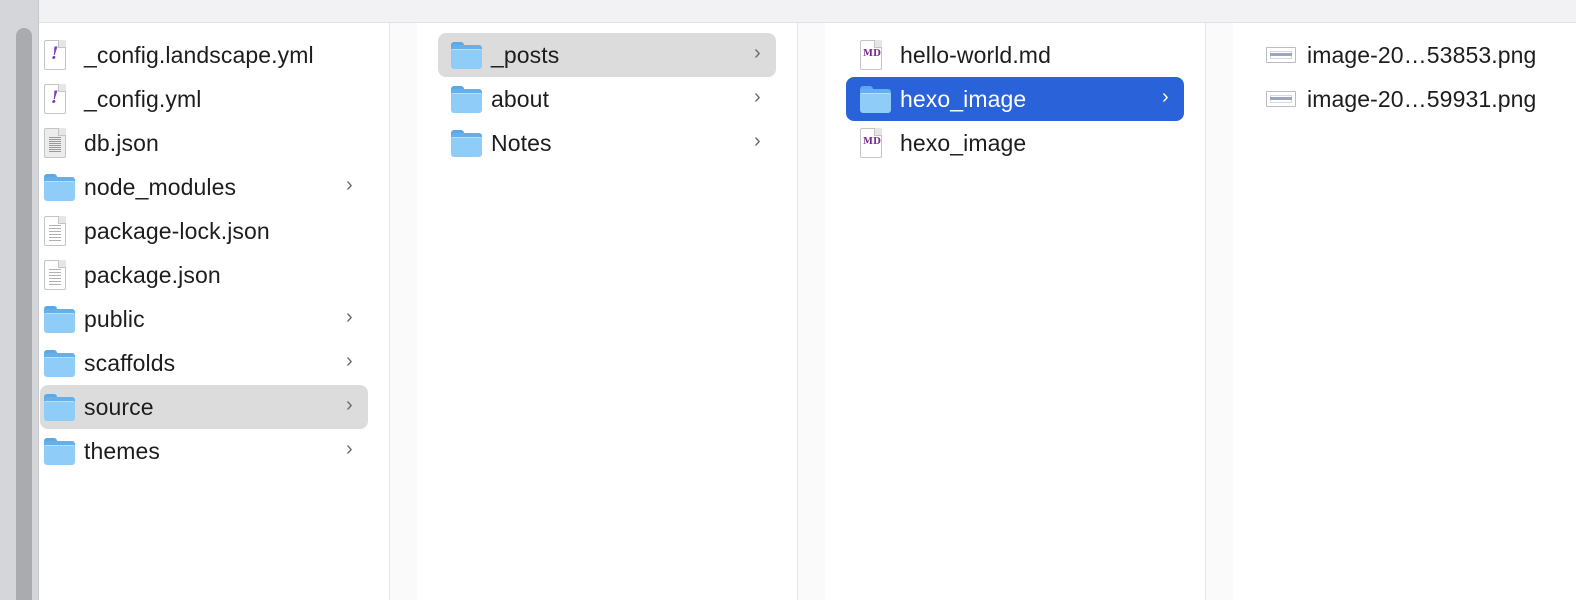 This screenshot has width=1576, height=600. Describe the element at coordinates (204, 319) in the screenshot. I see `folder-row: public ›` at that location.